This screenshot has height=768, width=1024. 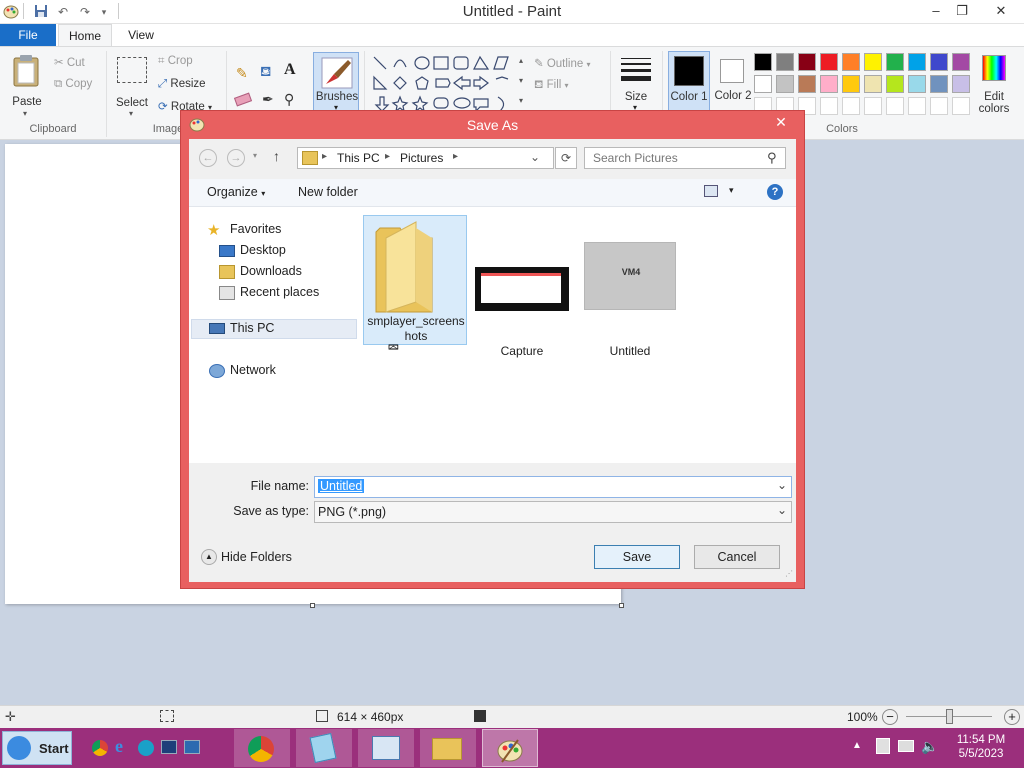 What do you see at coordinates (243, 99) in the screenshot?
I see `eraser-icon` at bounding box center [243, 99].